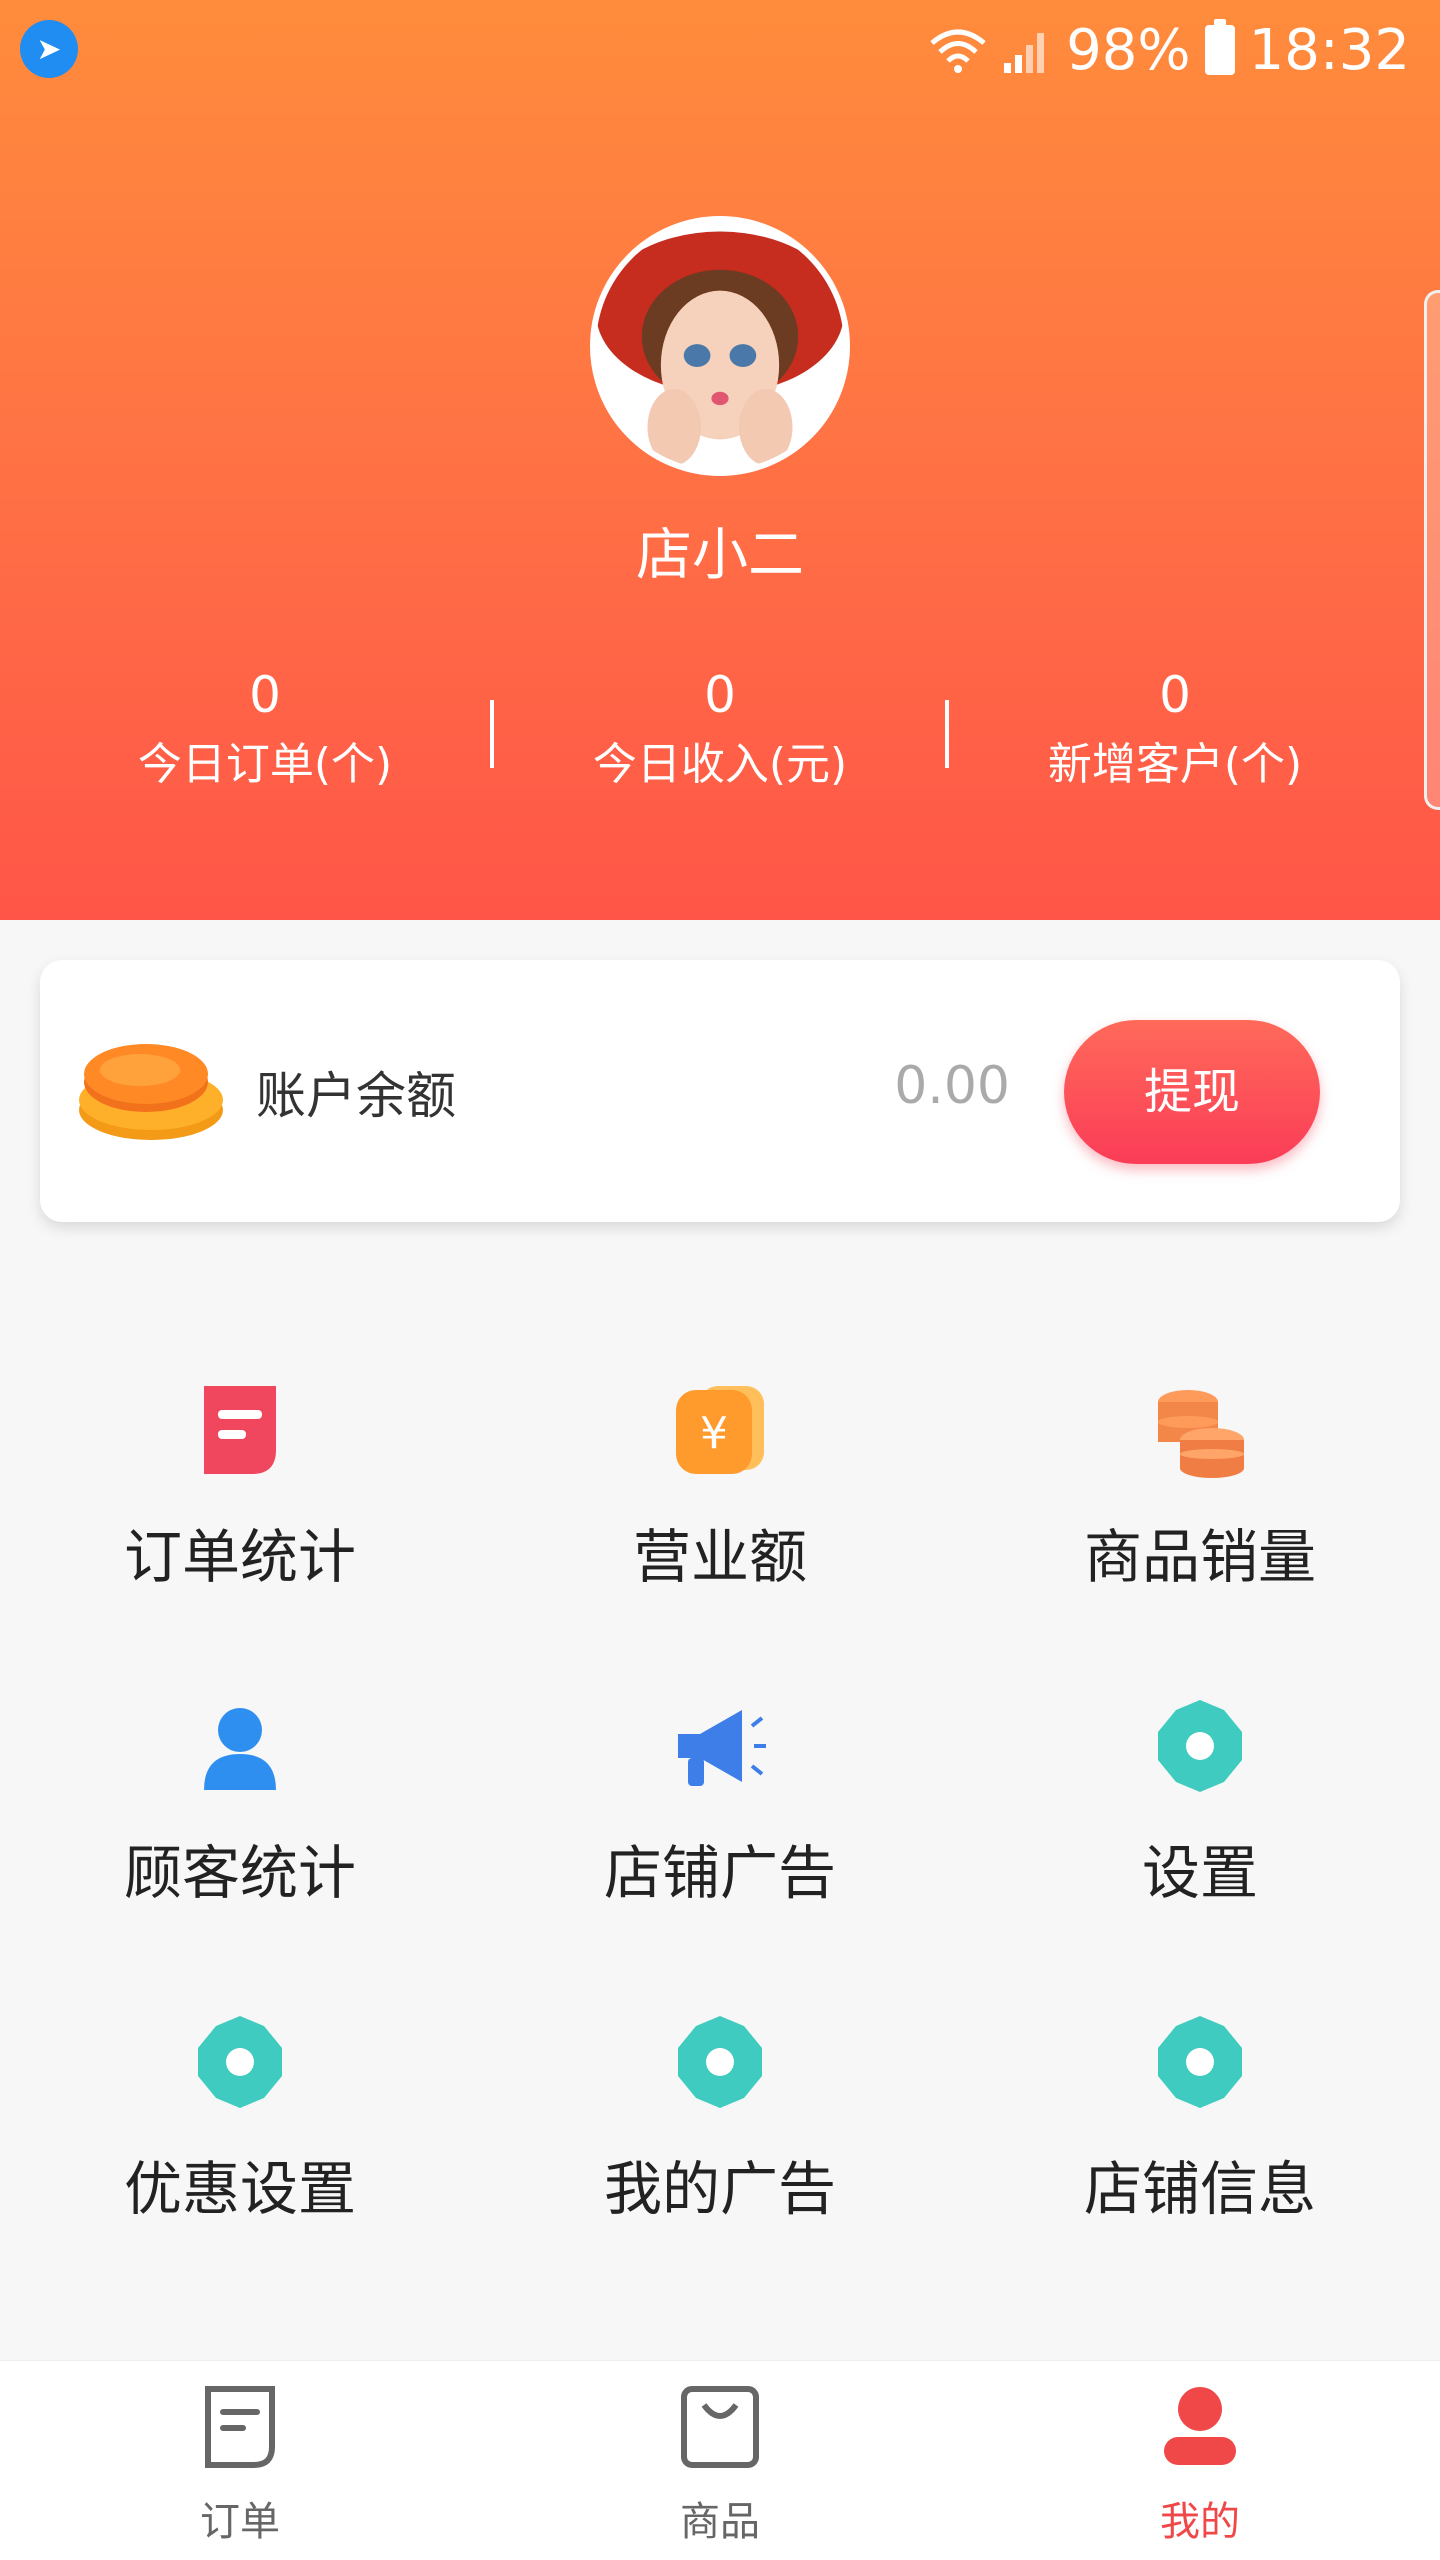  What do you see at coordinates (356, 1096) in the screenshot?
I see `balance-label: 账户余额` at bounding box center [356, 1096].